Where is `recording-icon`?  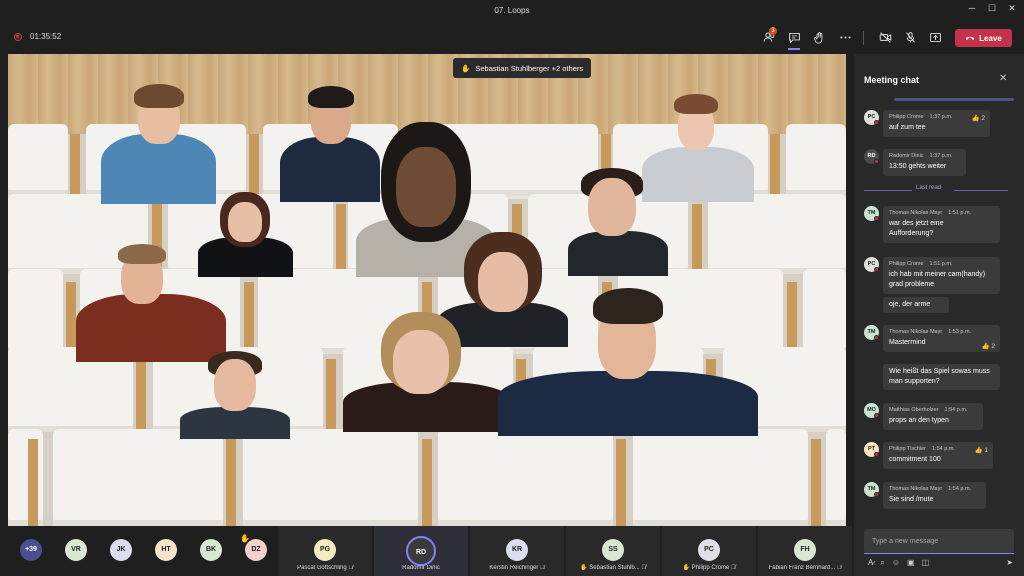
recording-icon is located at coordinates (18, 37).